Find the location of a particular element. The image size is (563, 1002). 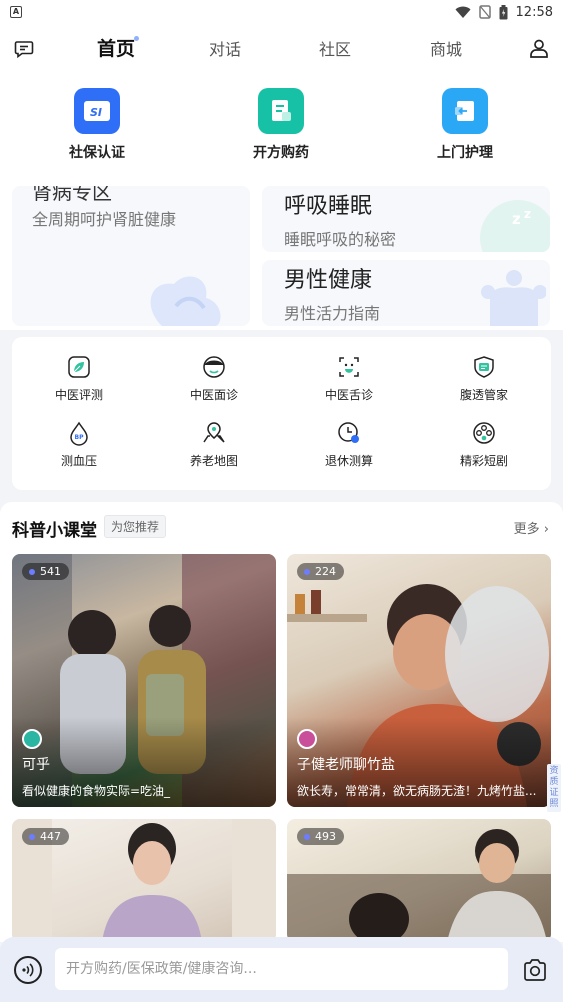

main-tabs: 首页 对话 社区 商城 is located at coordinates (280, 49).